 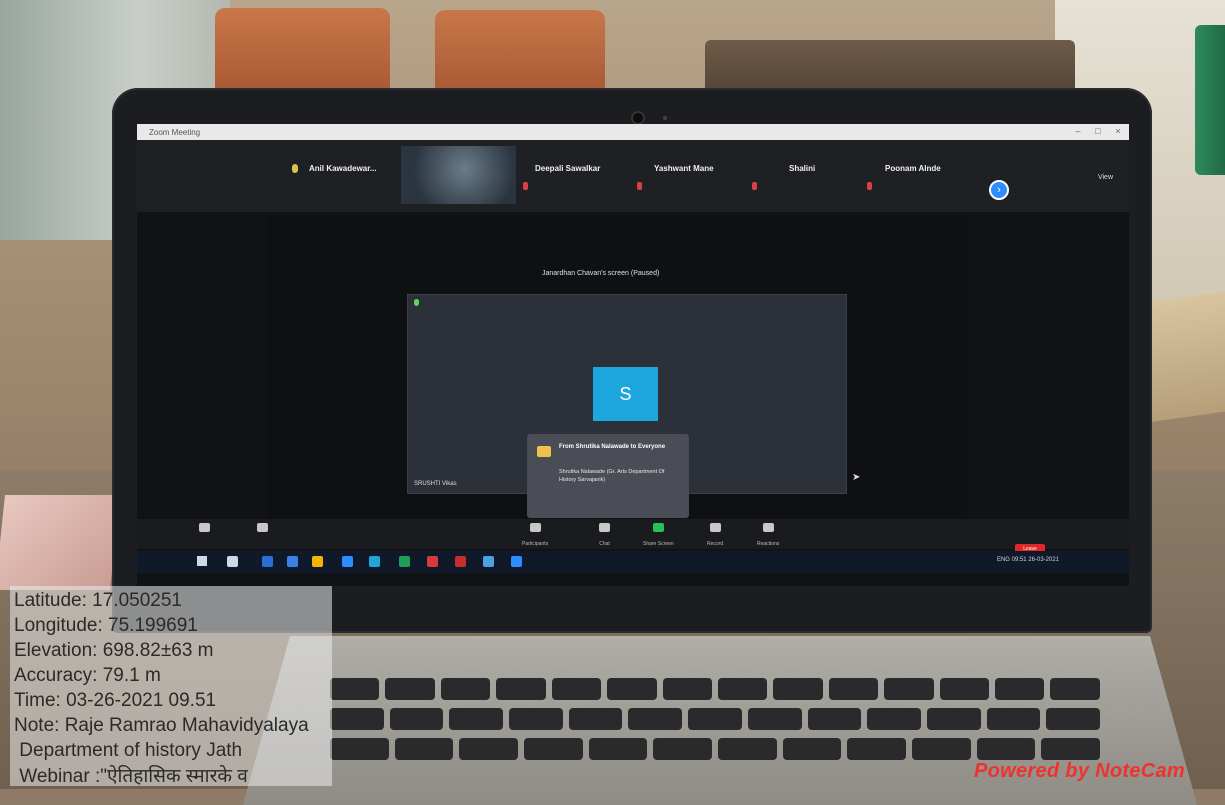 What do you see at coordinates (232, 561) in the screenshot?
I see `search-icon` at bounding box center [232, 561].